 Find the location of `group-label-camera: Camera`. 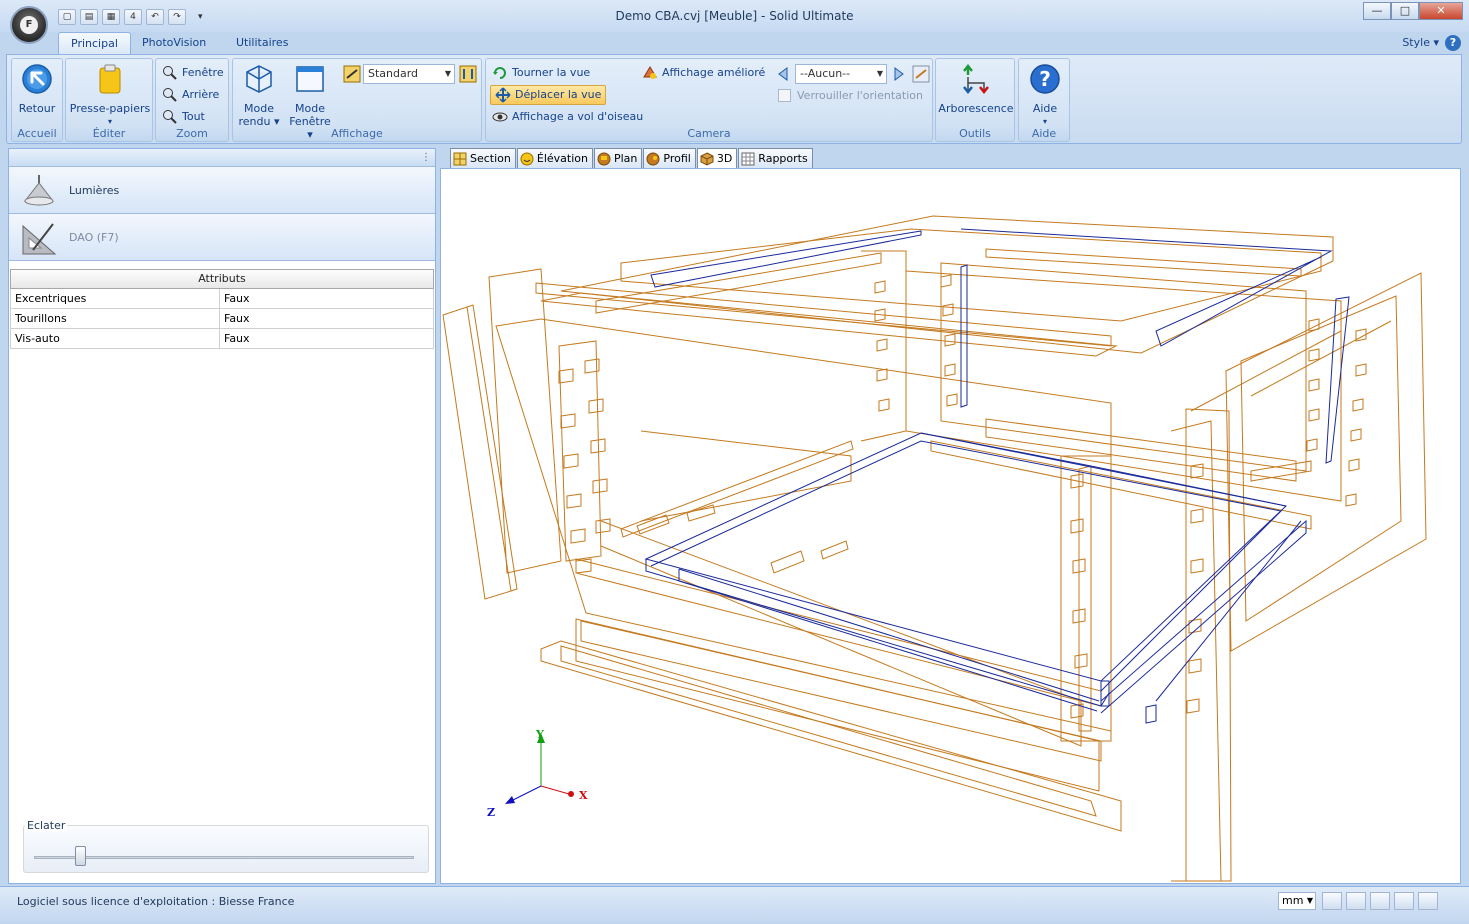

group-label-camera: Camera is located at coordinates (709, 133).